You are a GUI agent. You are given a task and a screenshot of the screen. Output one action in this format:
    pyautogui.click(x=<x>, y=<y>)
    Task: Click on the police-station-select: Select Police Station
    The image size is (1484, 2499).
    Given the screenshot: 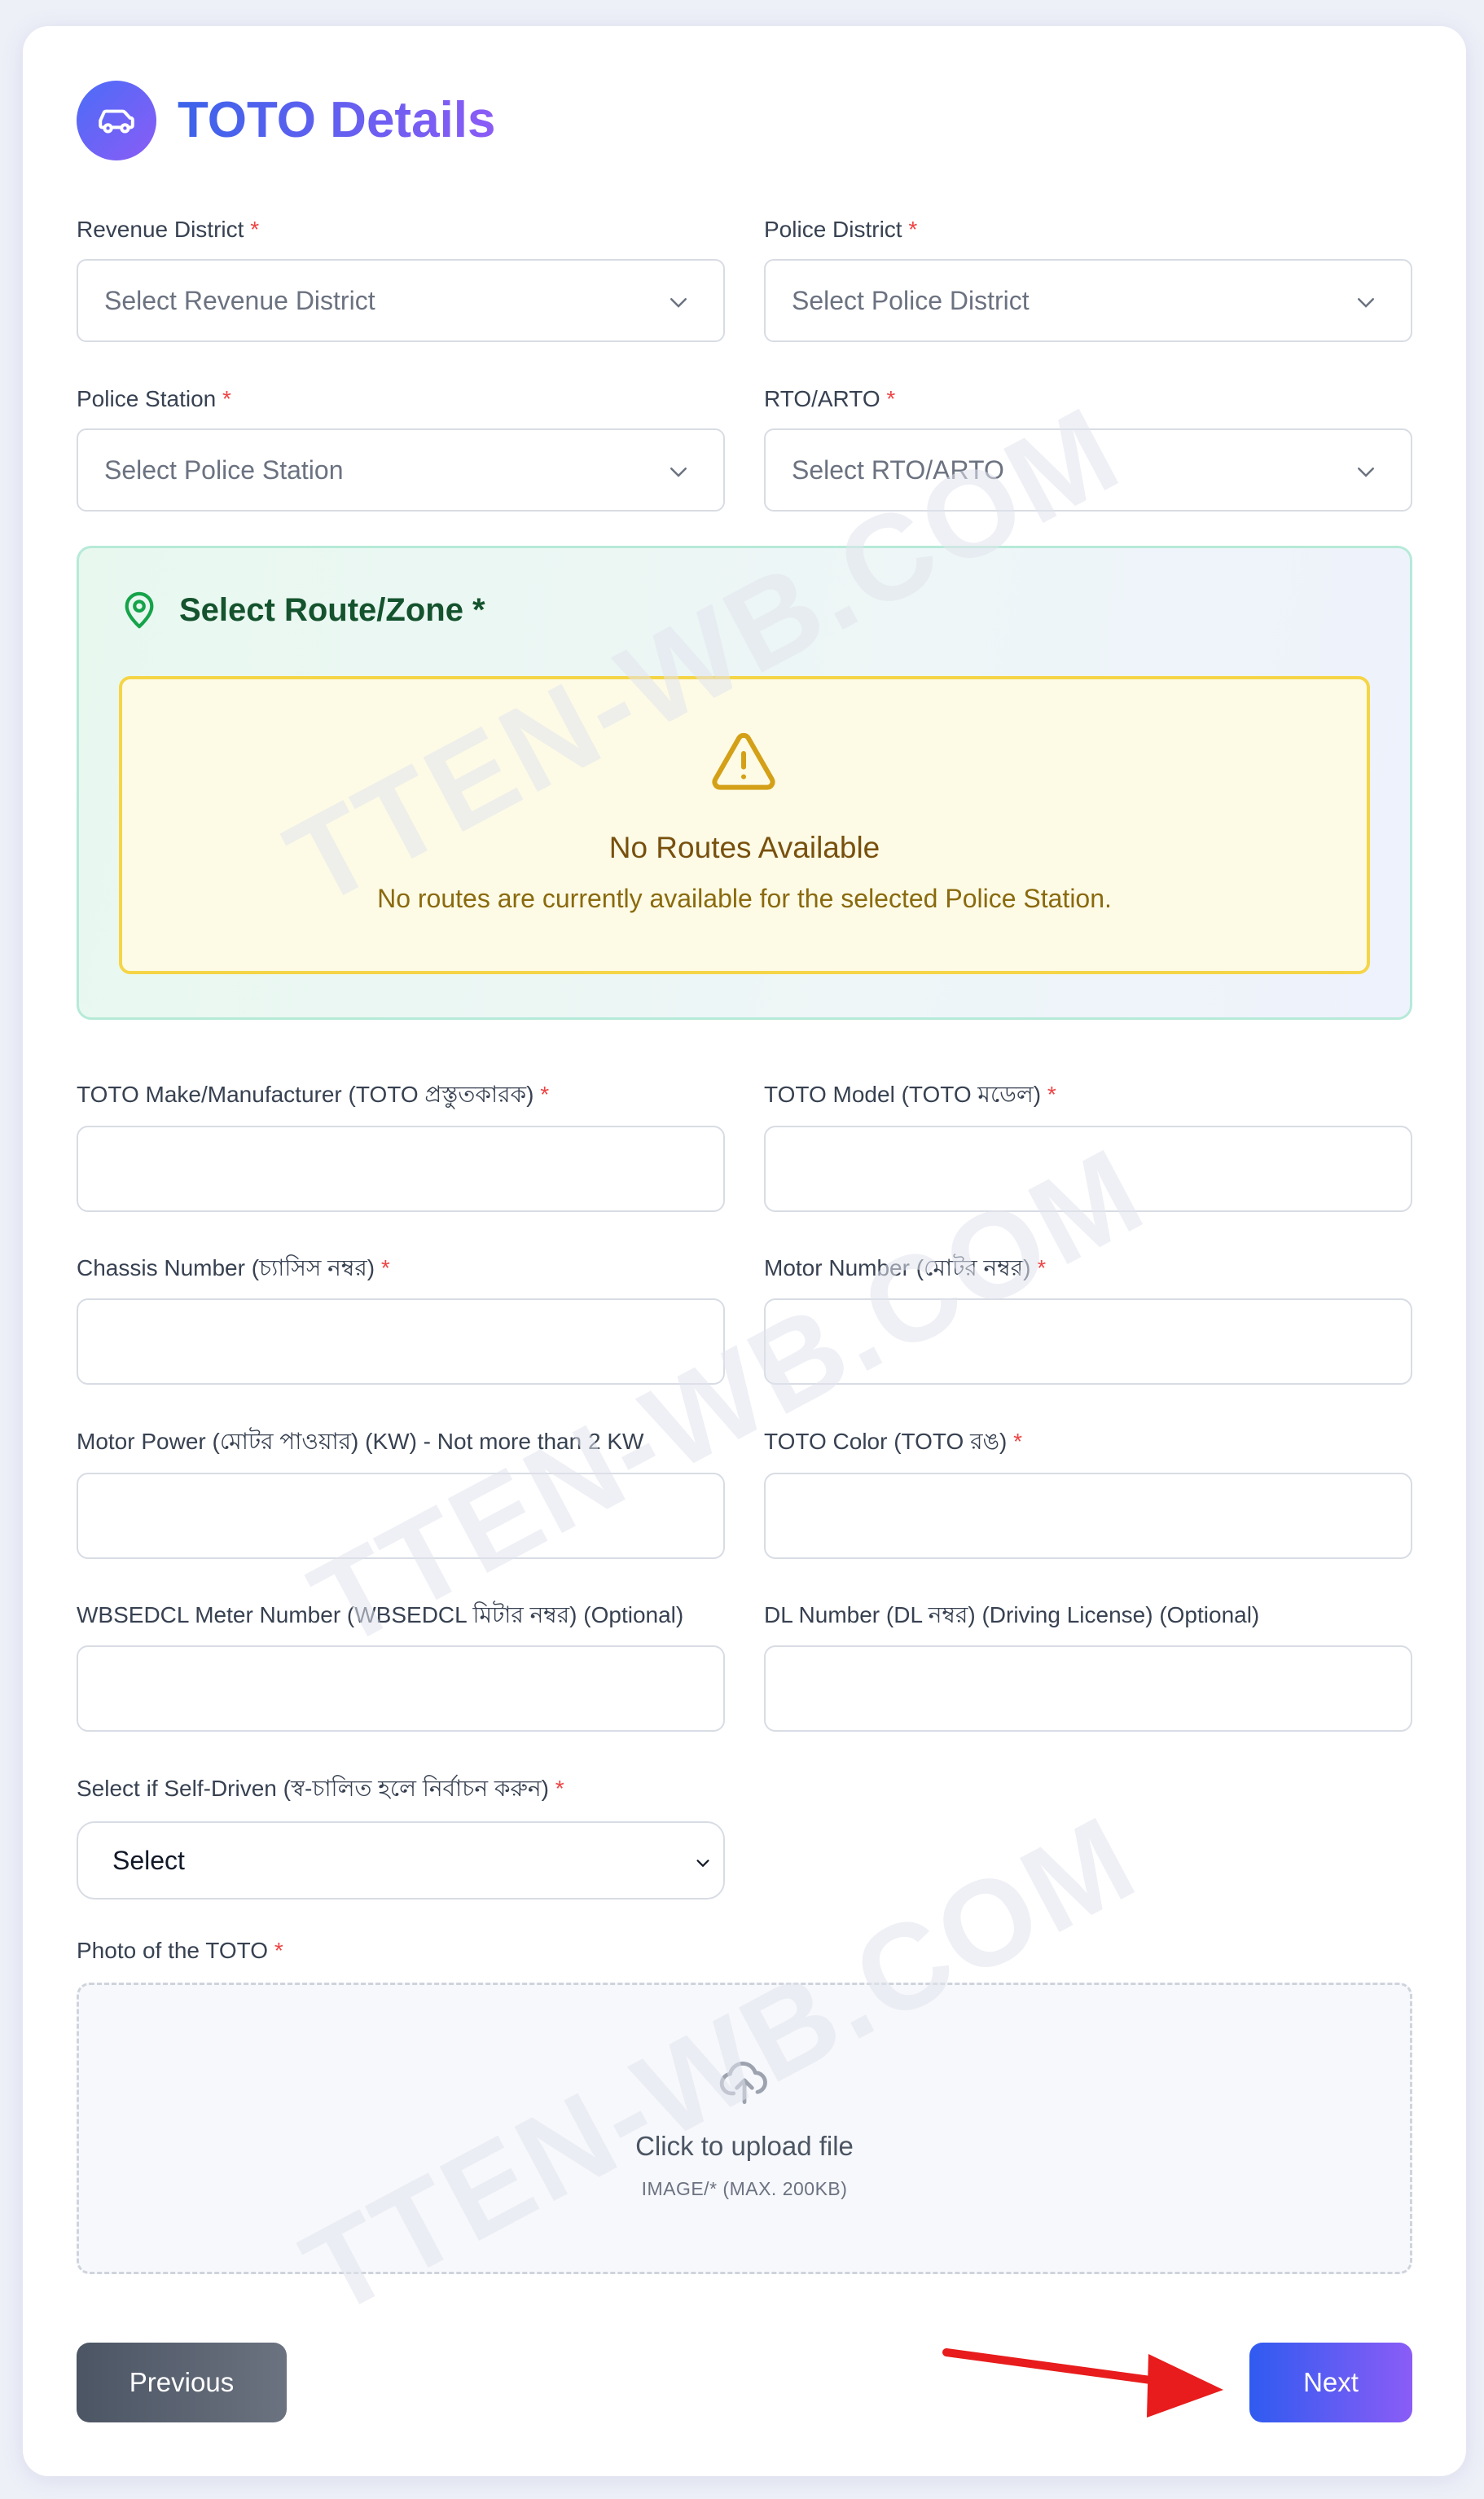 What is the action you would take?
    pyautogui.click(x=401, y=470)
    